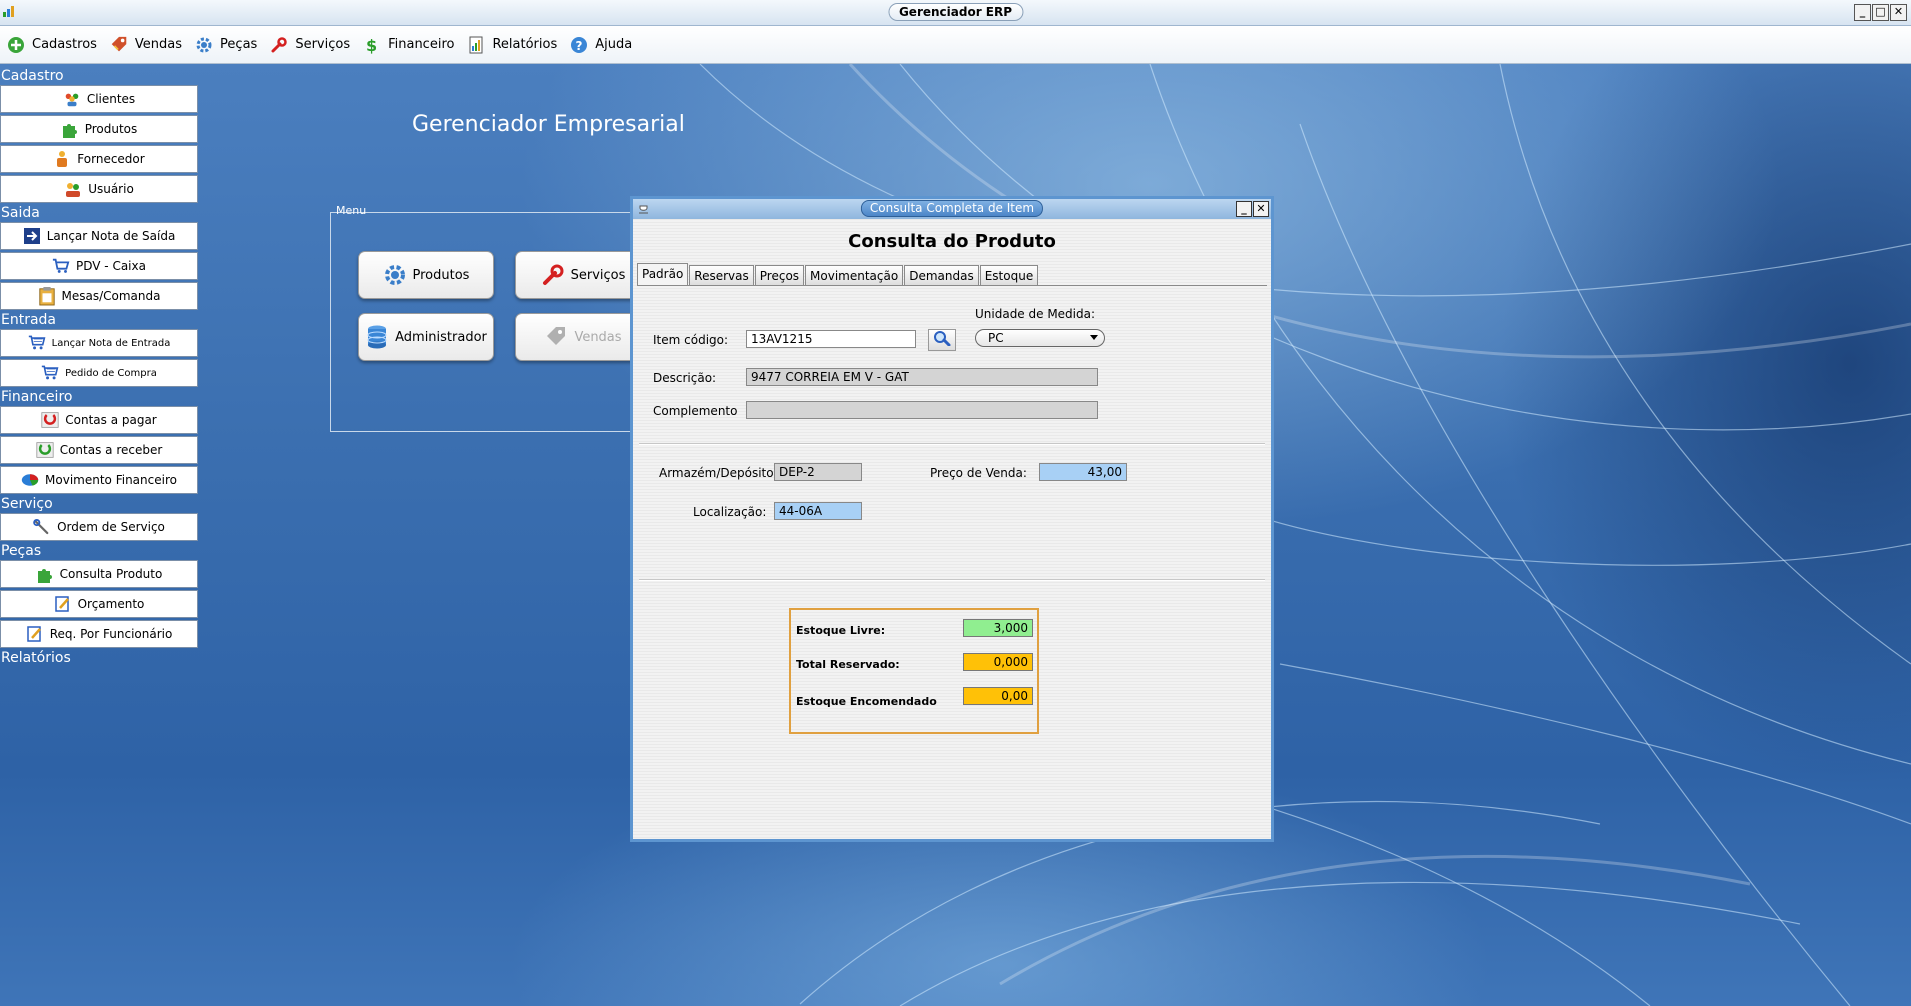 The image size is (1911, 1006). I want to click on tab-reservas: Reservas, so click(721, 275).